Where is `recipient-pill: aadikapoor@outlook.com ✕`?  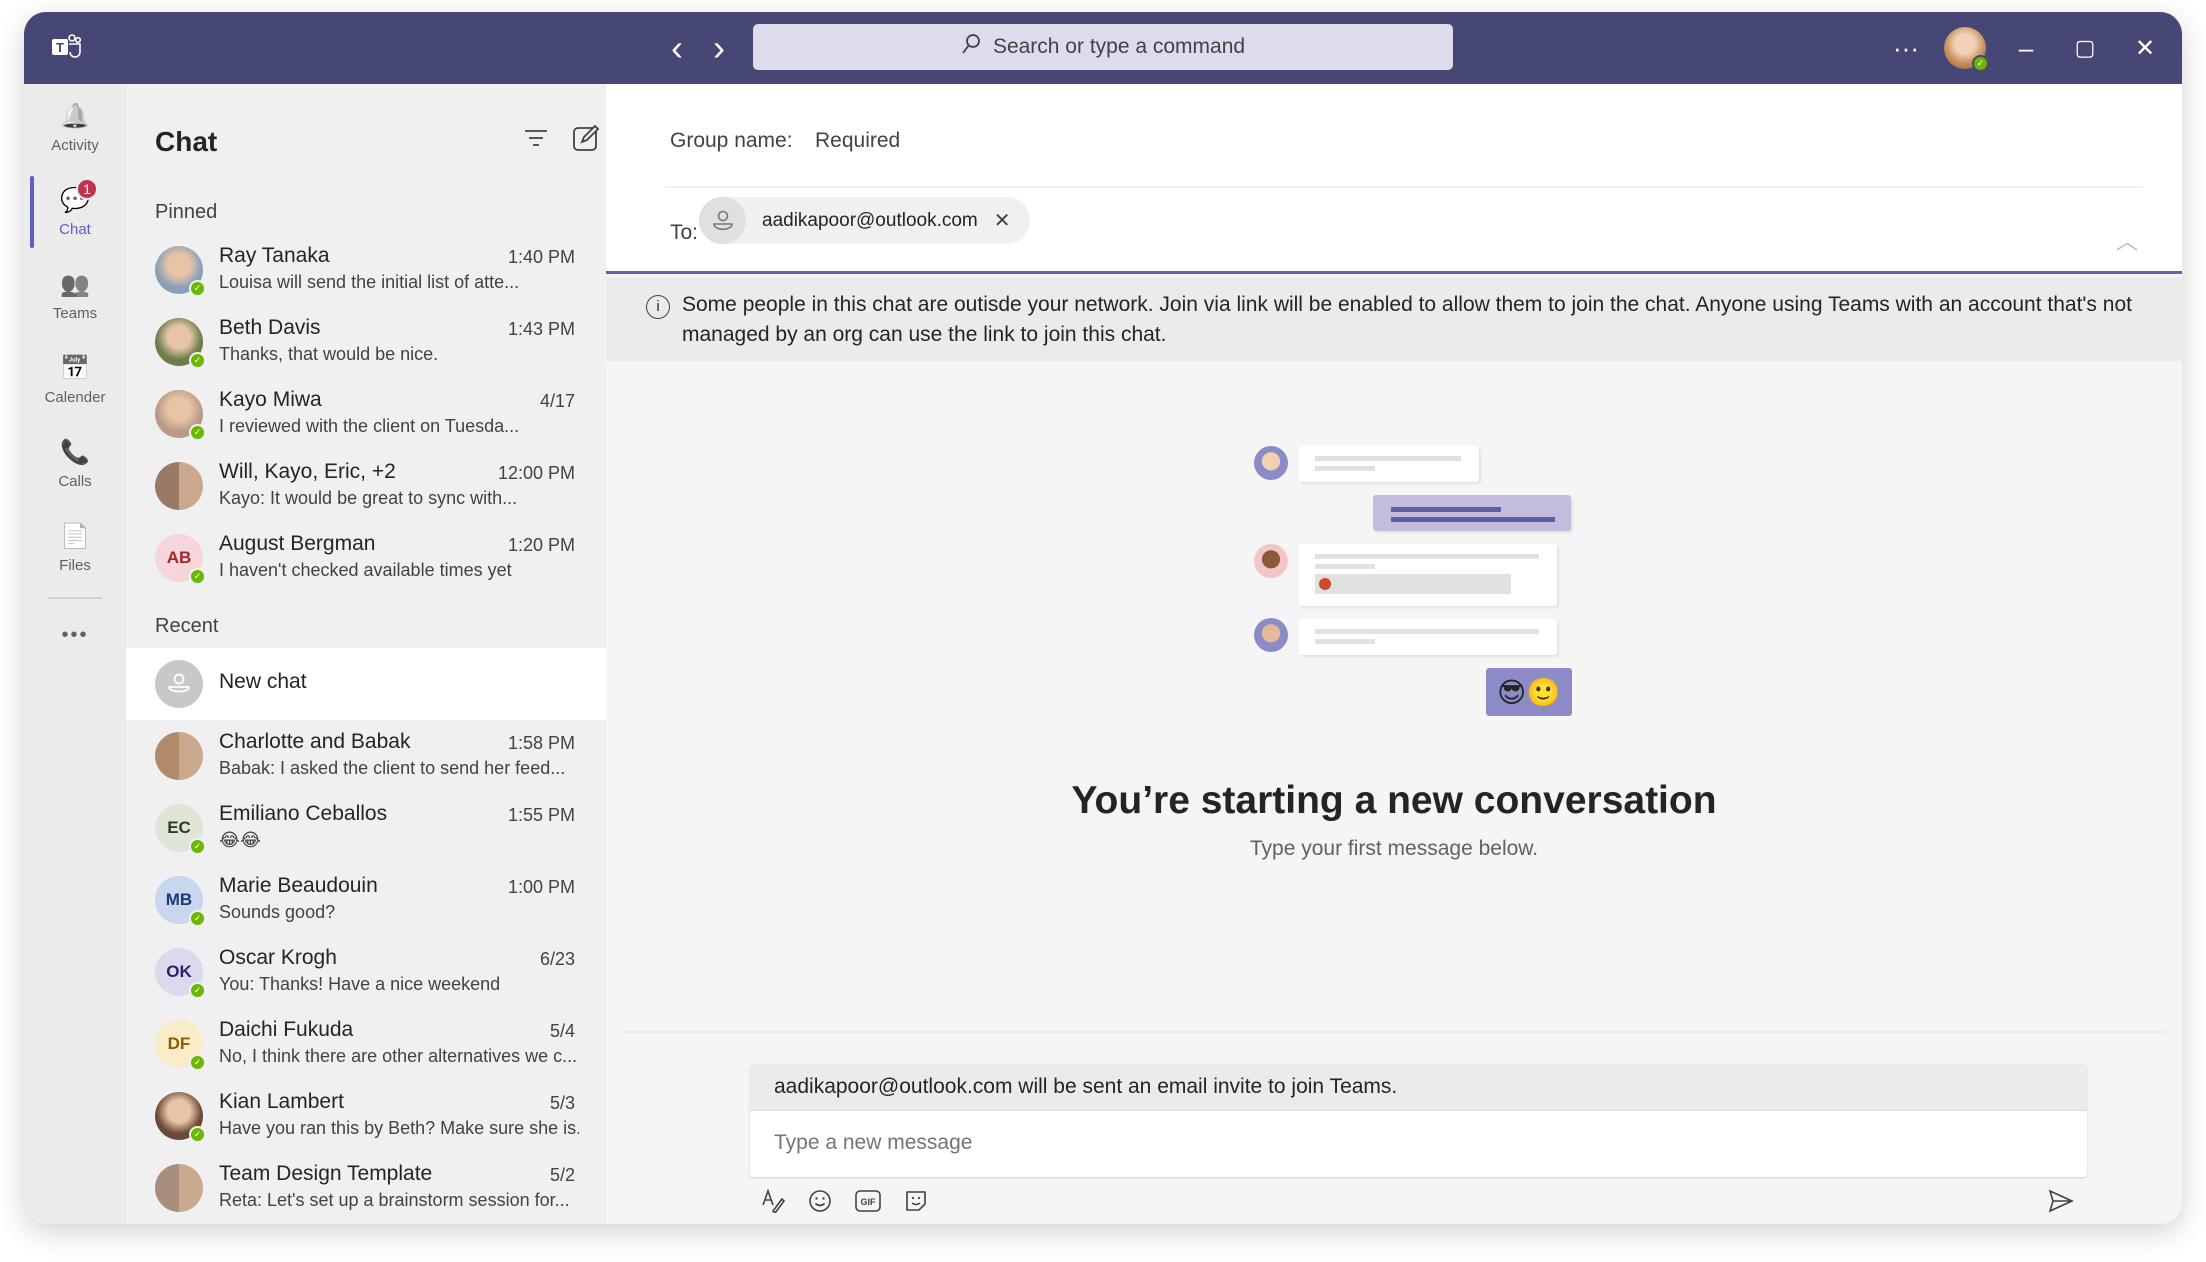
recipient-pill: aadikapoor@outlook.com ✕ is located at coordinates (864, 220).